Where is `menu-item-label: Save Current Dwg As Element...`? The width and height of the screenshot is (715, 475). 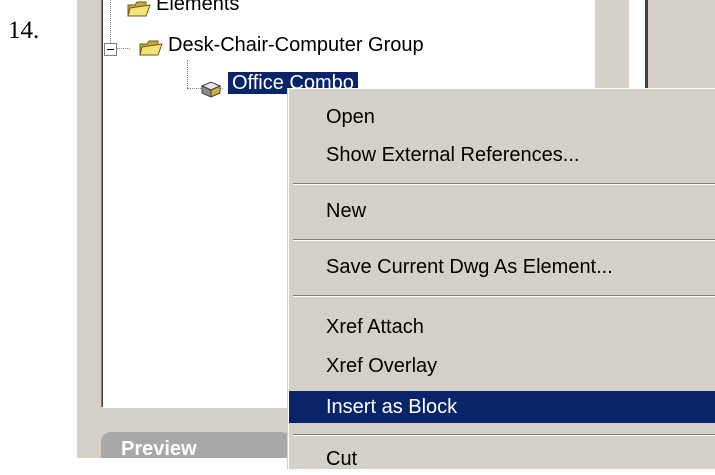
menu-item-label: Save Current Dwg As Element... is located at coordinates (469, 267).